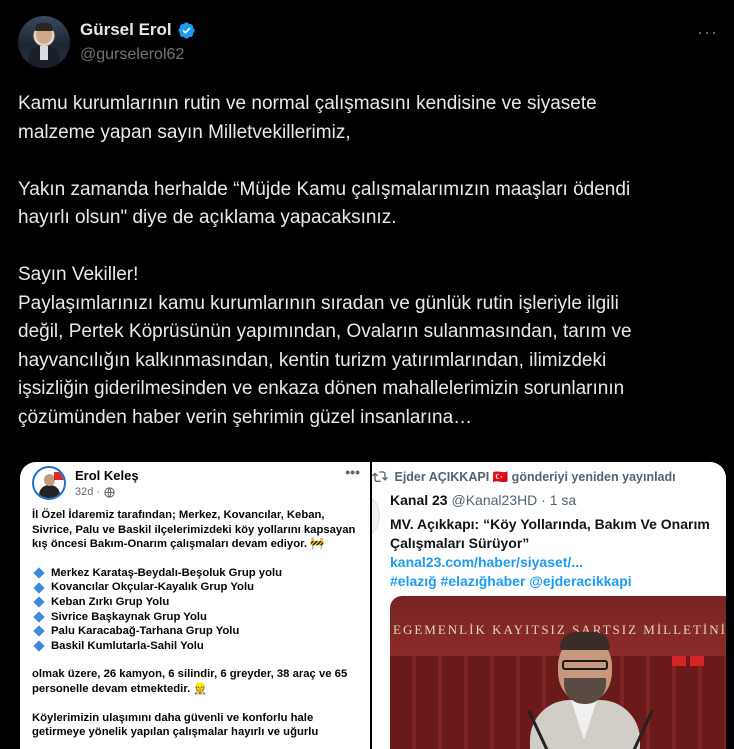 The image size is (734, 749). I want to click on list-item: Baskil Kumlutarla-Sahil Yolu, so click(197, 646).